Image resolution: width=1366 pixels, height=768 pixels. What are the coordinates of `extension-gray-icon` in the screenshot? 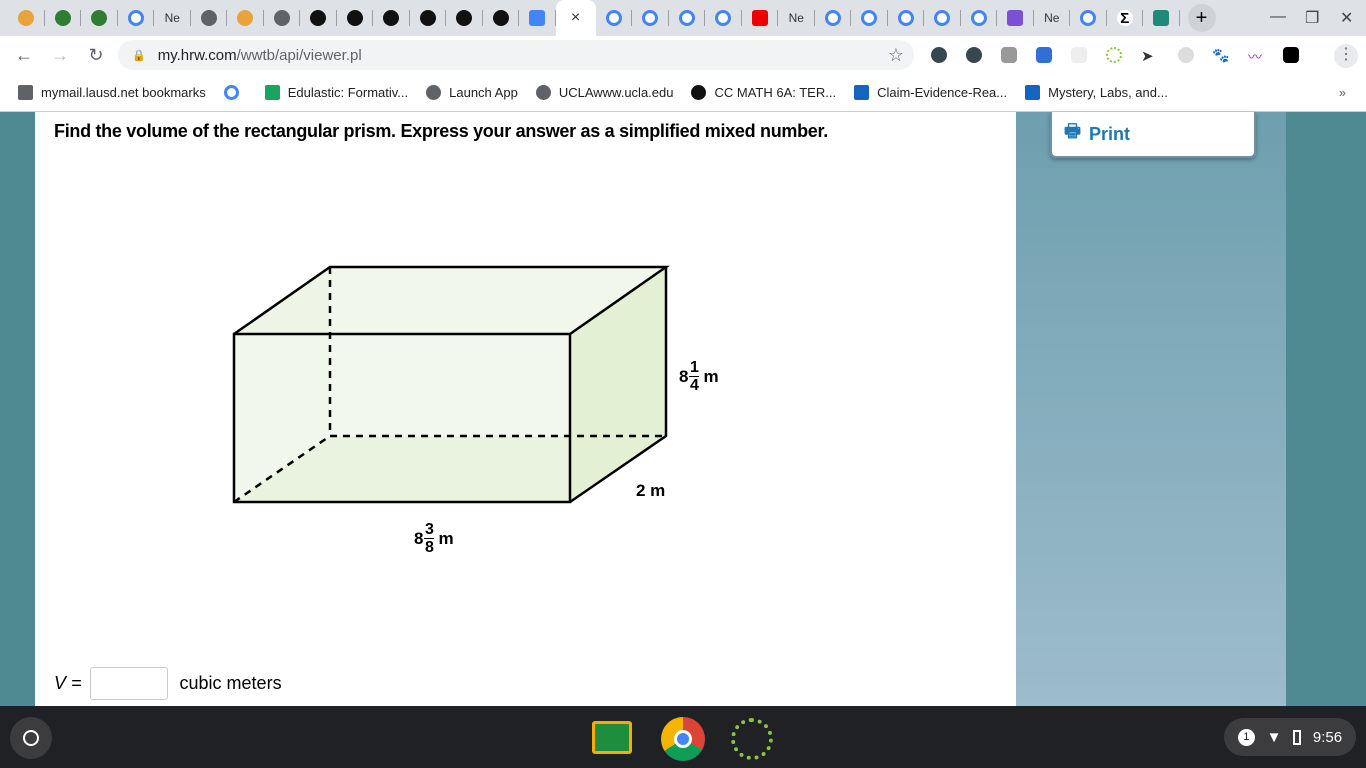 It's located at (1186, 55).